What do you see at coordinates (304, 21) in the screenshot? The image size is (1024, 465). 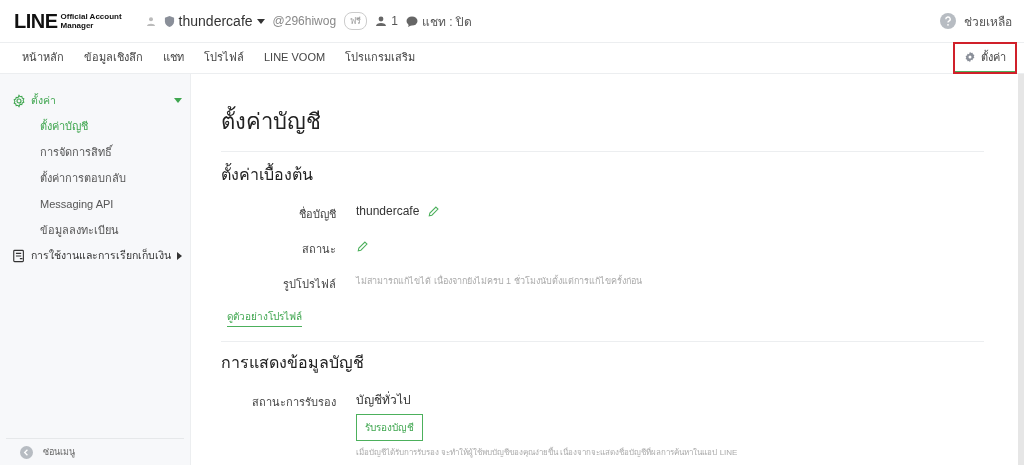 I see `account-id: @296hiwog` at bounding box center [304, 21].